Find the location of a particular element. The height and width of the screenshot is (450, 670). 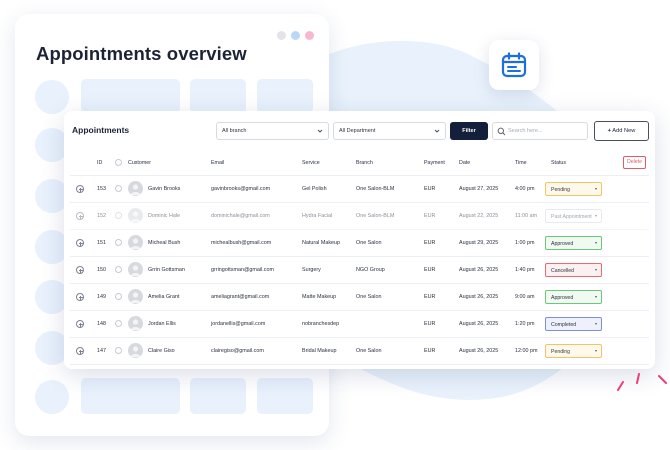

cell-customer: Micheal Bush is located at coordinates (164, 243).